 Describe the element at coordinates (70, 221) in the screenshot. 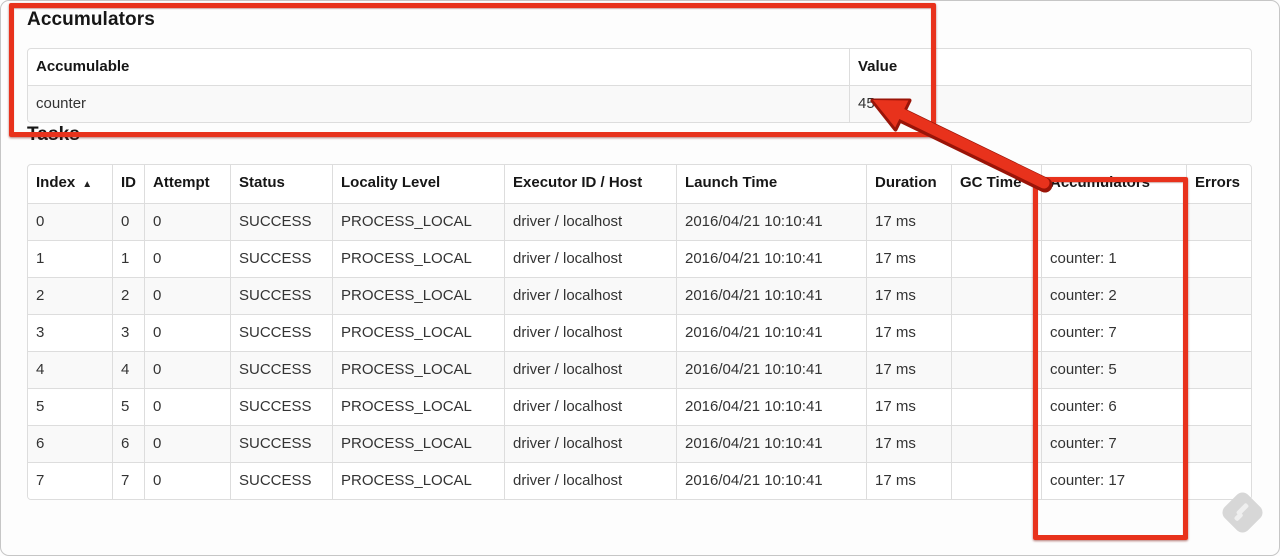

I see `task-cell-index: 0` at that location.